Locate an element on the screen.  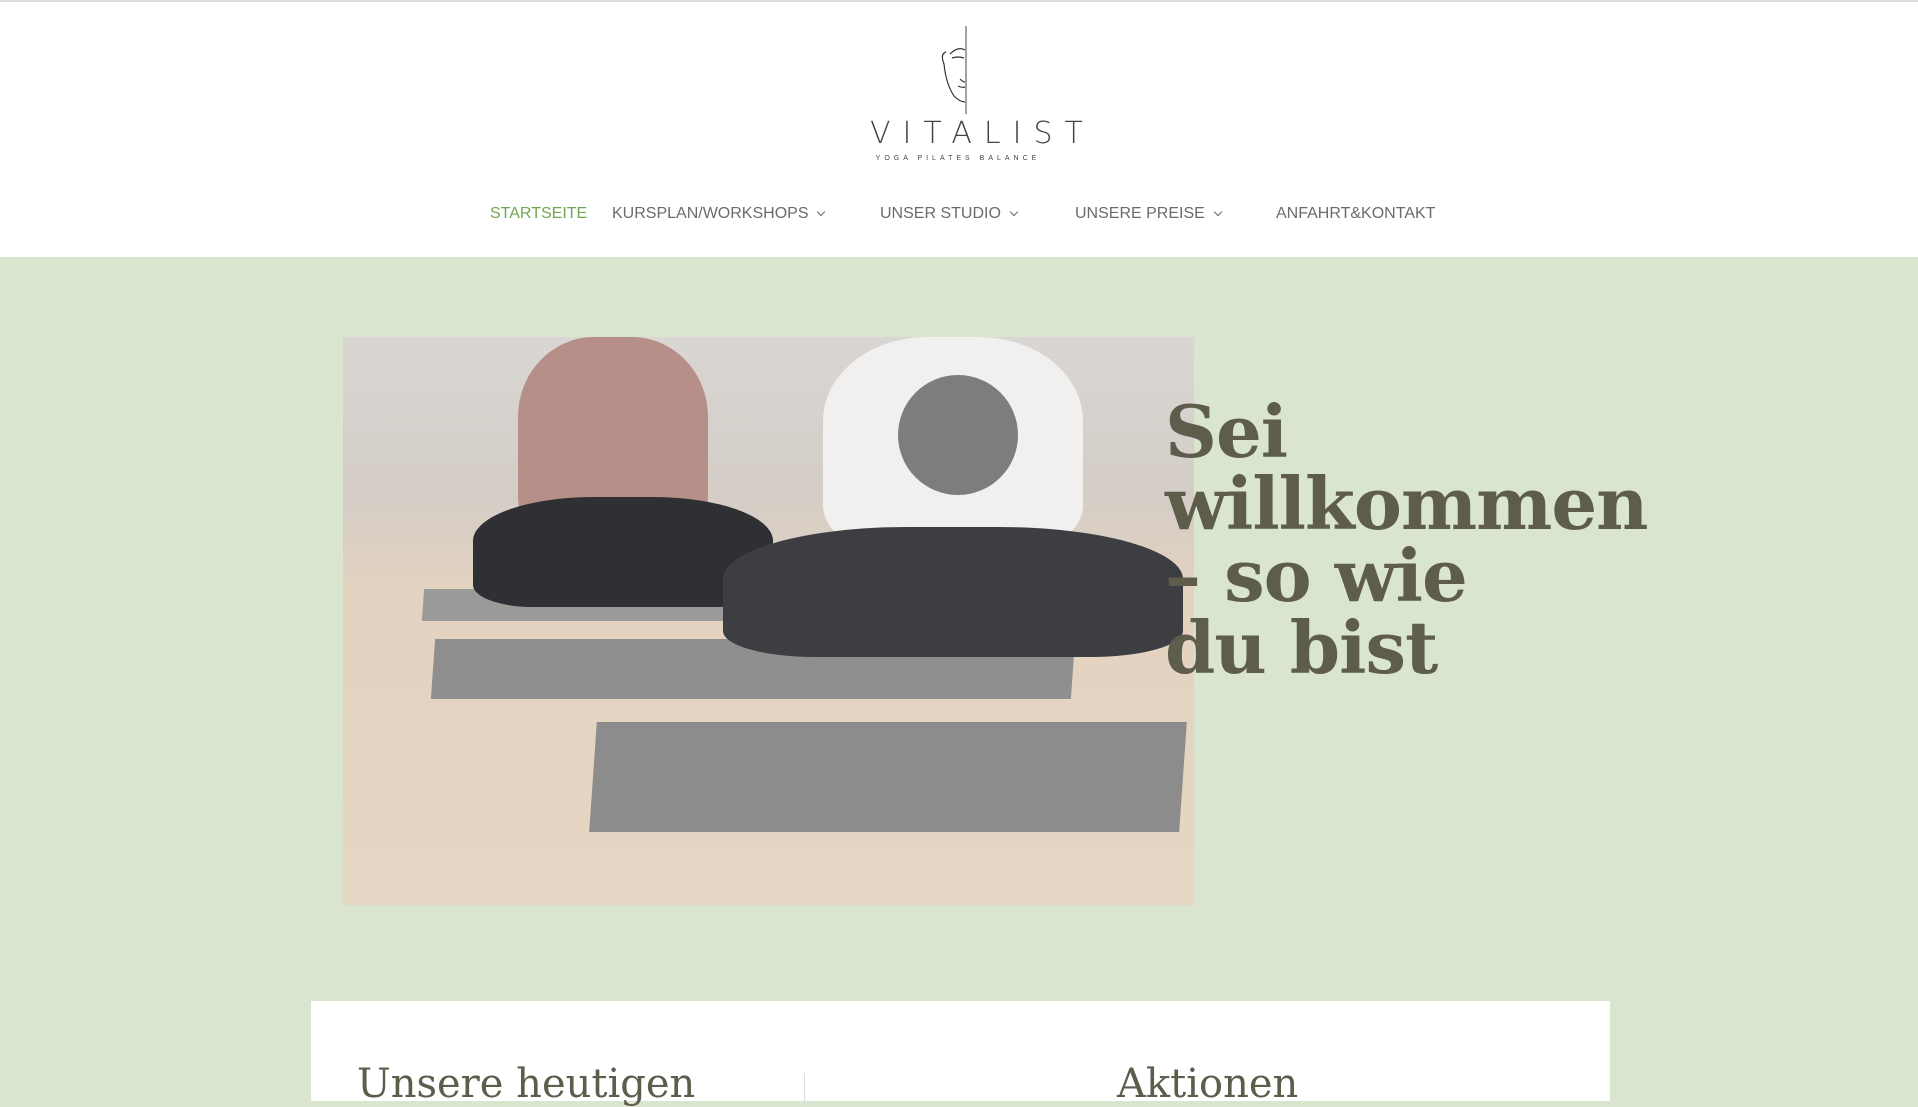
face-logo-icon is located at coordinates (954, 70).